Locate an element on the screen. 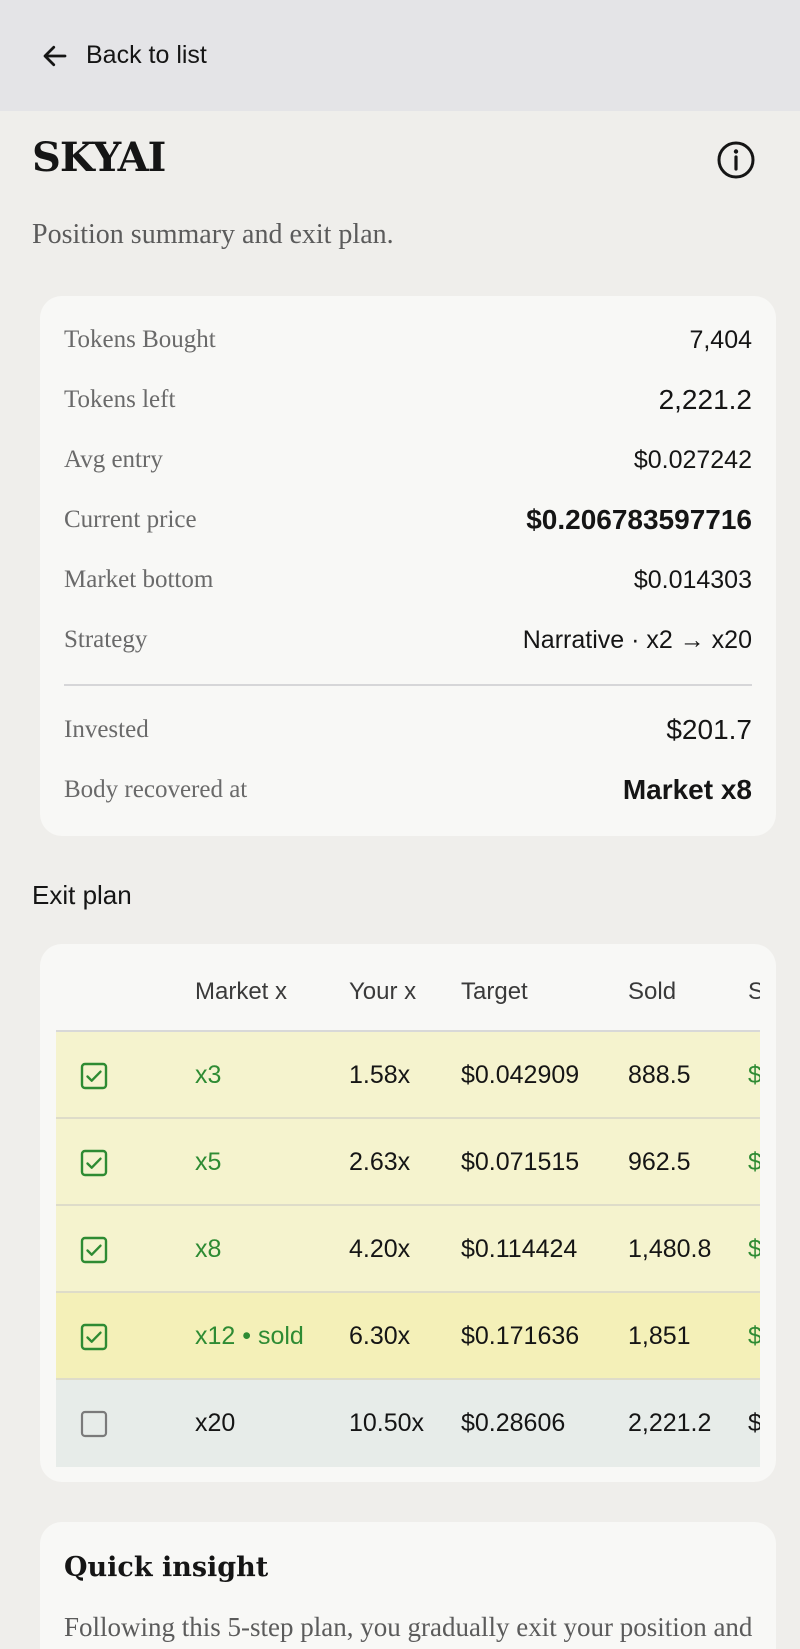 The height and width of the screenshot is (1649, 800). table-row: x20 10.50x $0.28606 2,221.2 $ is located at coordinates (408, 1423).